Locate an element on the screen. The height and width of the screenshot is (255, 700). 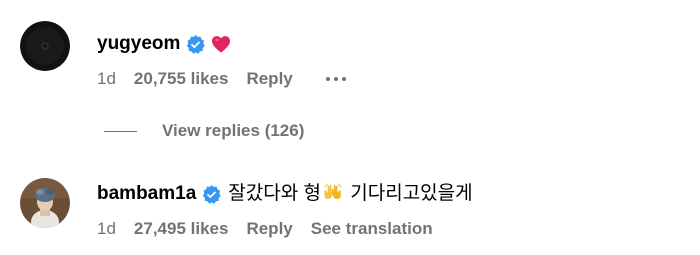
view-replies-label: View replies (126) is located at coordinates (233, 130).